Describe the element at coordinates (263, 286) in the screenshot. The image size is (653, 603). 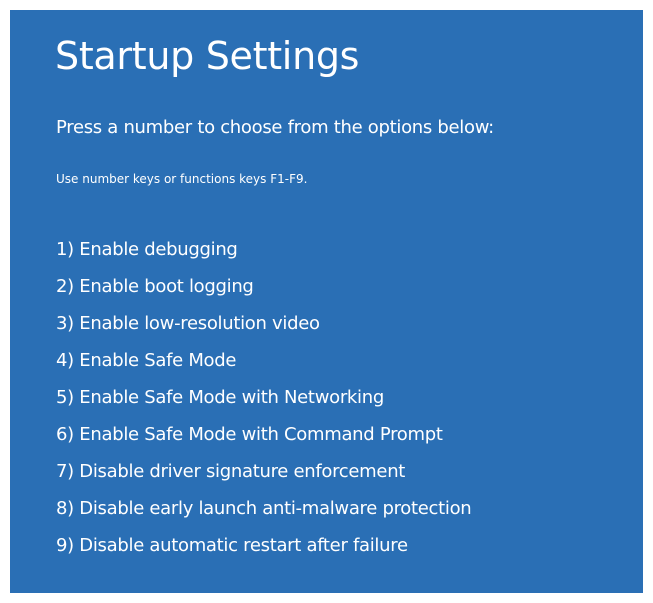
I see `option-enable-boot-logging: 2) Enable boot logging` at that location.